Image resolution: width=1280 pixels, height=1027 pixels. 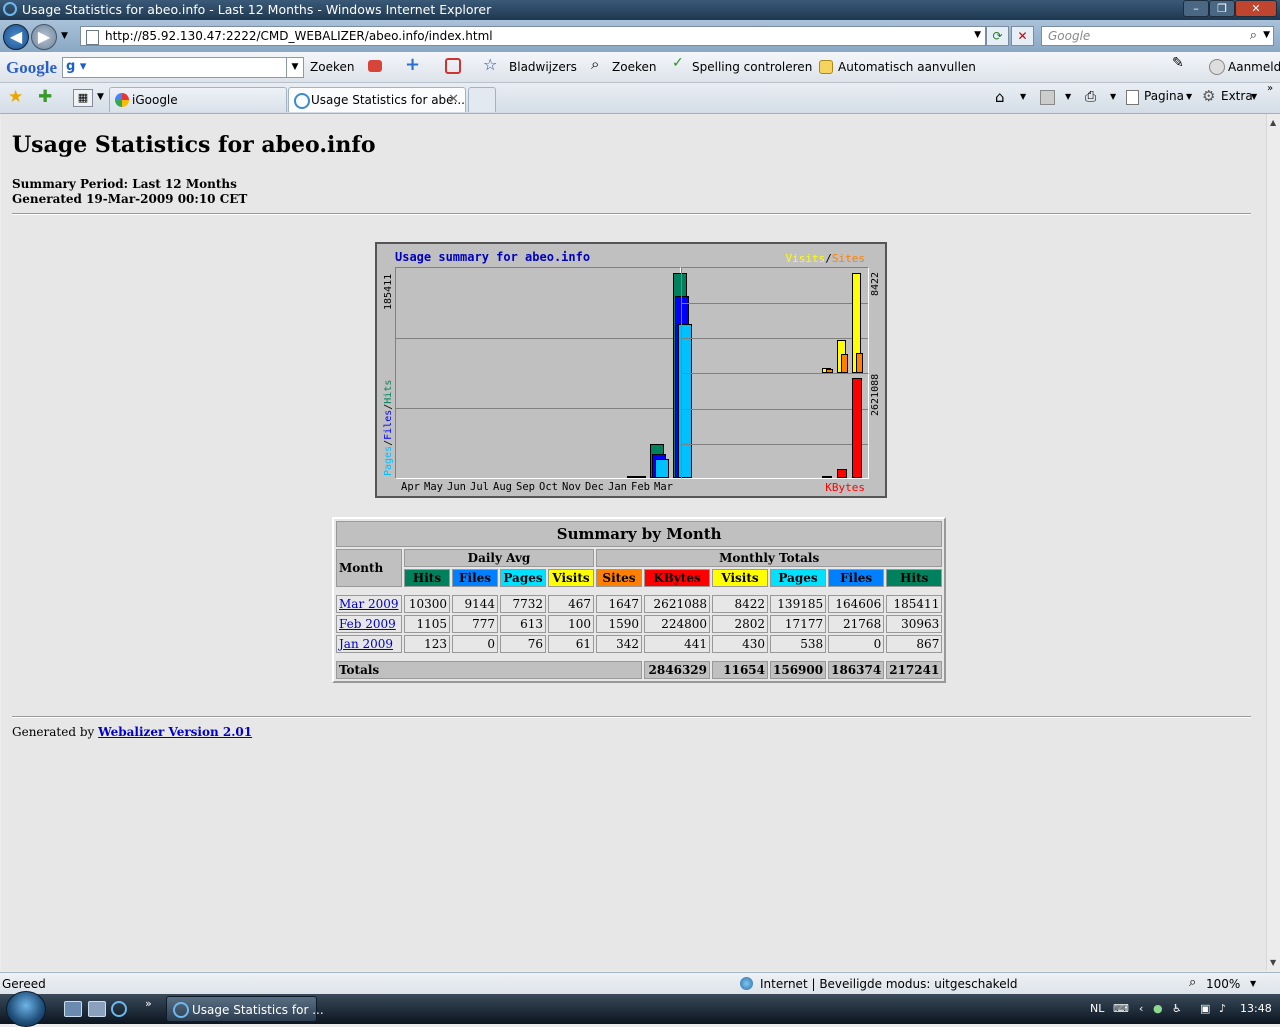 I want to click on left-max-label: 185411, so click(x=388, y=291).